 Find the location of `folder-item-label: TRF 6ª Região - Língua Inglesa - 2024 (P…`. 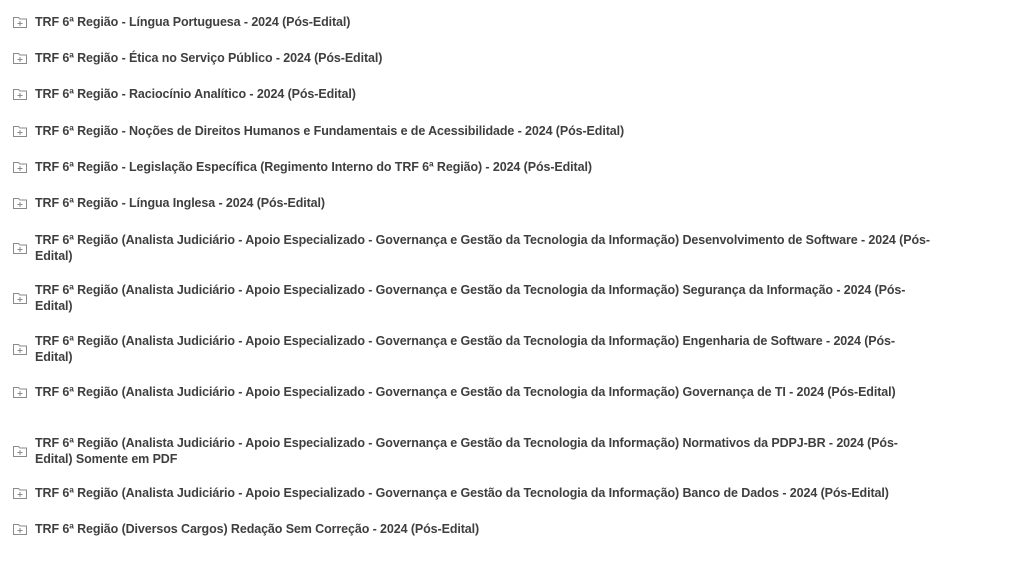

folder-item-label: TRF 6ª Região - Língua Inglesa - 2024 (P… is located at coordinates (180, 203).